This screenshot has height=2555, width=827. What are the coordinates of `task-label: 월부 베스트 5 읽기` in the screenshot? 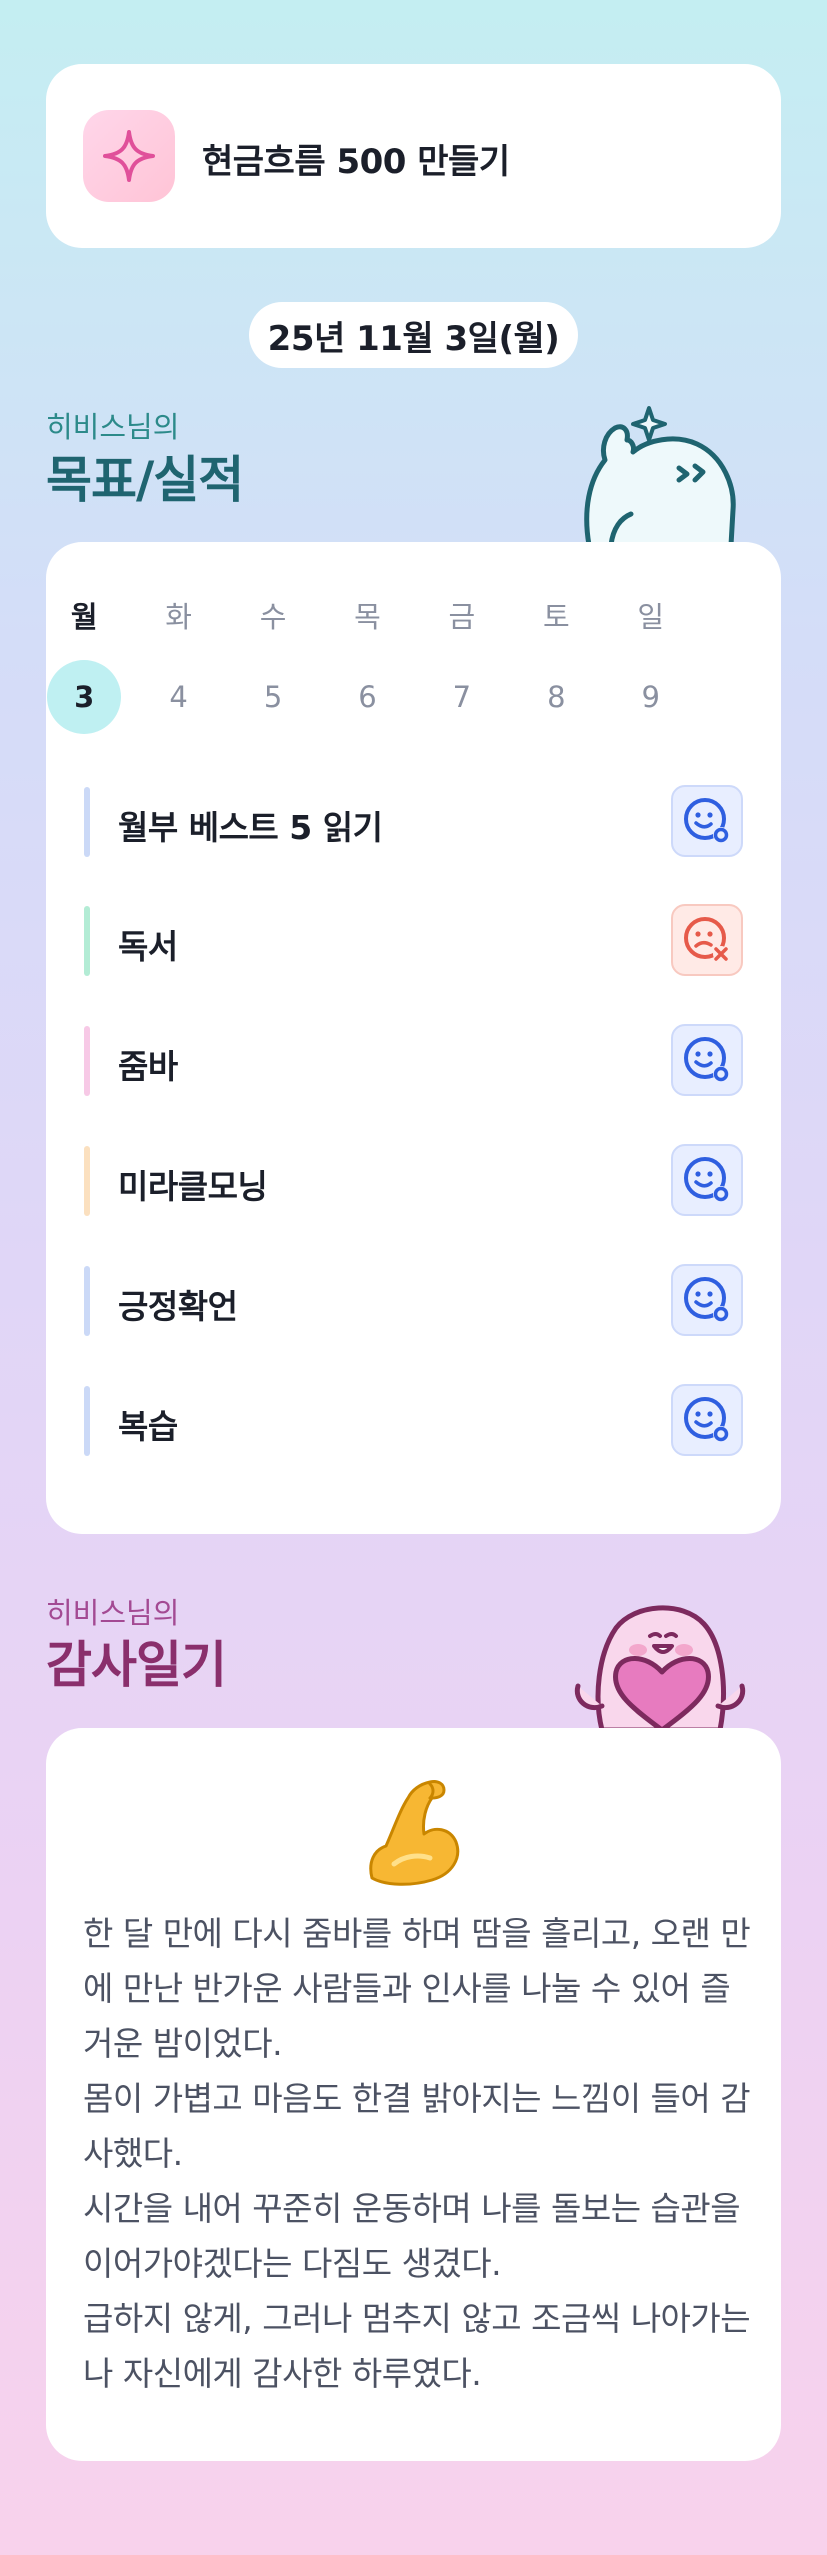 It's located at (250, 827).